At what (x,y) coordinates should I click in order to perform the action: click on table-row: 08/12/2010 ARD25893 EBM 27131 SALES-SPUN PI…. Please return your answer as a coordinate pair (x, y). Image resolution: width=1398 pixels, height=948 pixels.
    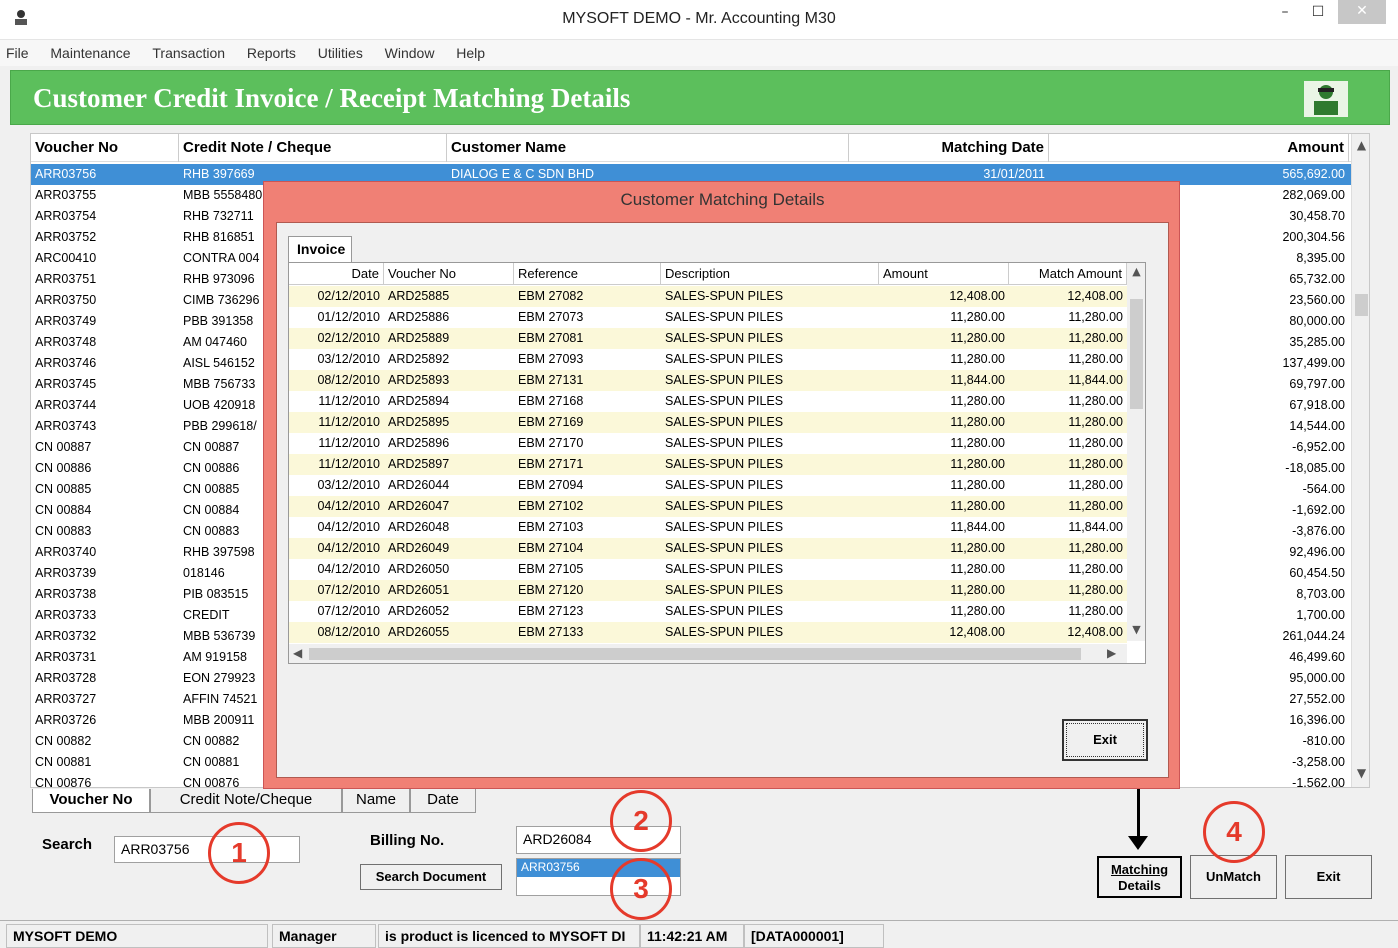
    Looking at the image, I should click on (708, 380).